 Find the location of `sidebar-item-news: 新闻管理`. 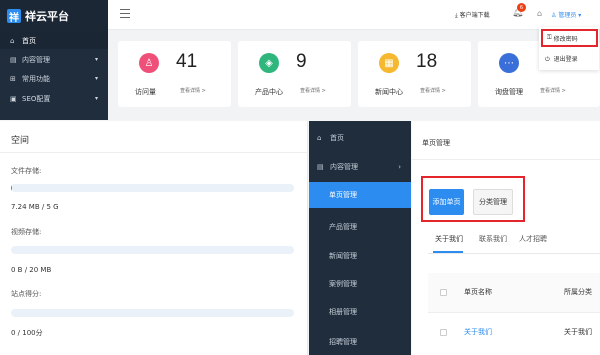

sidebar-item-news: 新闻管理 is located at coordinates (360, 256).